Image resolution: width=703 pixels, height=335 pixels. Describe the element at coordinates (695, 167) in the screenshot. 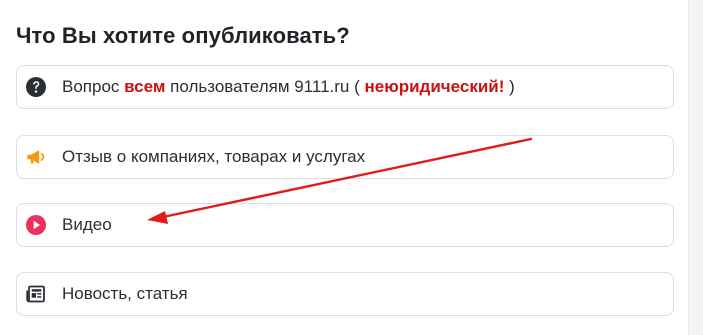

I see `scrollbar-track` at that location.